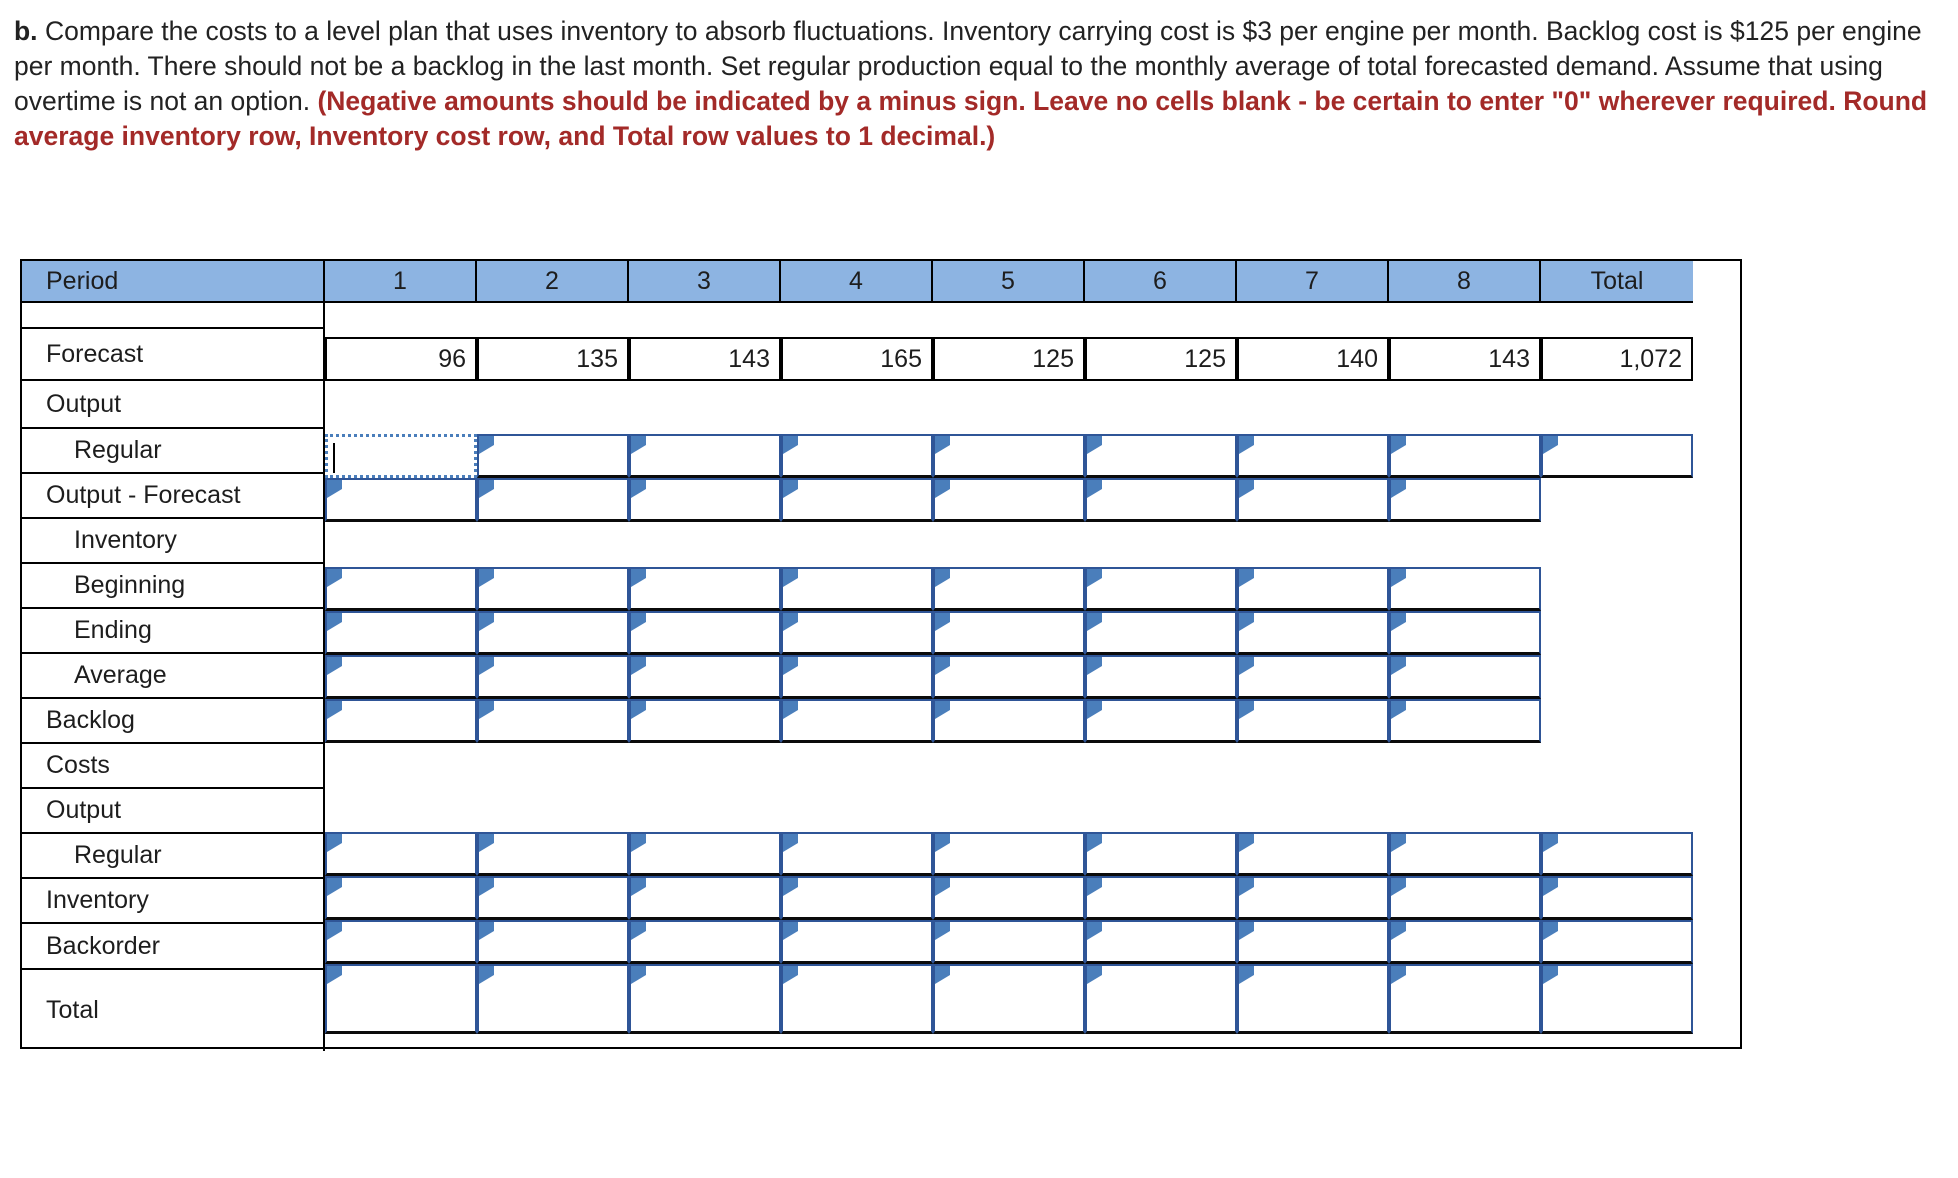 The height and width of the screenshot is (1178, 1958). I want to click on input-regular-r1-p4, so click(857, 456).